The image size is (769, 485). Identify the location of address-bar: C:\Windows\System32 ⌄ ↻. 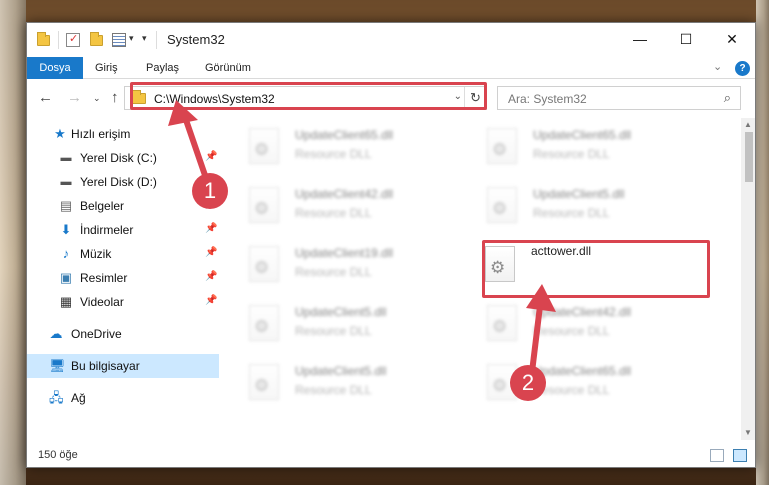
(305, 98).